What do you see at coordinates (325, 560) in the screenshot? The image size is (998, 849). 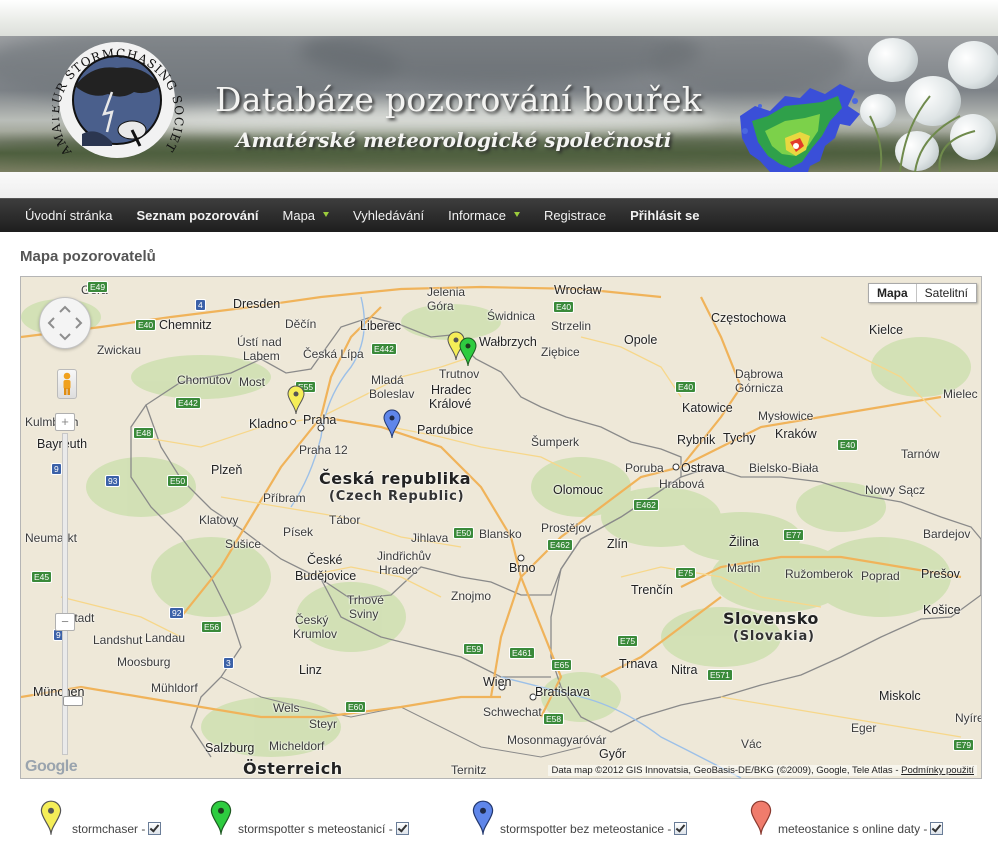 I see `map-label: České` at bounding box center [325, 560].